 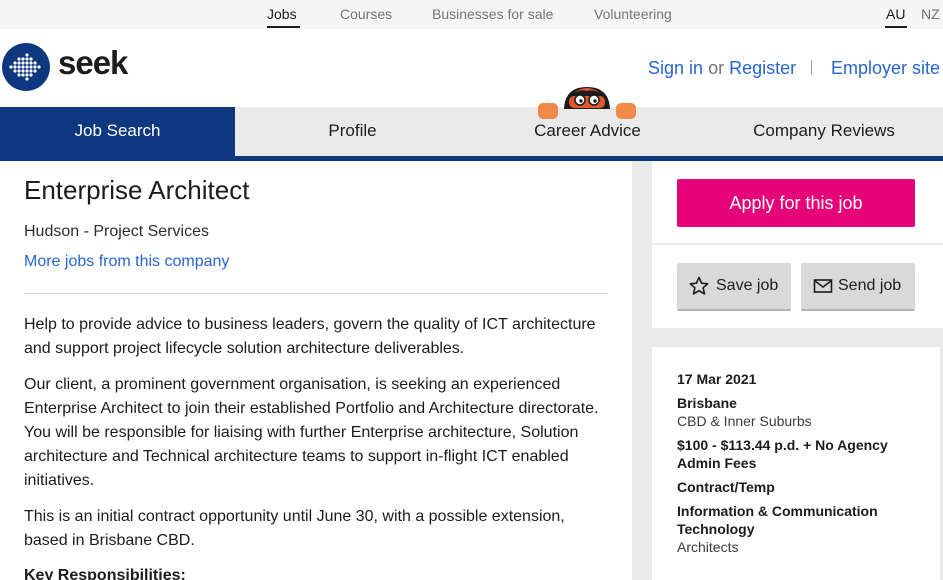 What do you see at coordinates (675, 68) in the screenshot?
I see `sign-in-link: Sign in` at bounding box center [675, 68].